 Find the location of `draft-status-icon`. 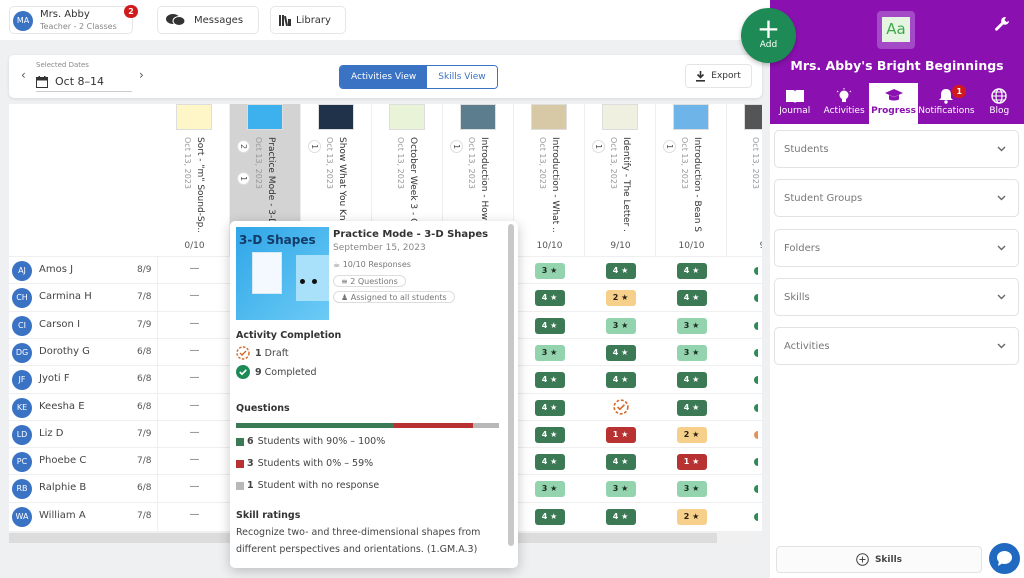

draft-status-icon is located at coordinates (620, 408).